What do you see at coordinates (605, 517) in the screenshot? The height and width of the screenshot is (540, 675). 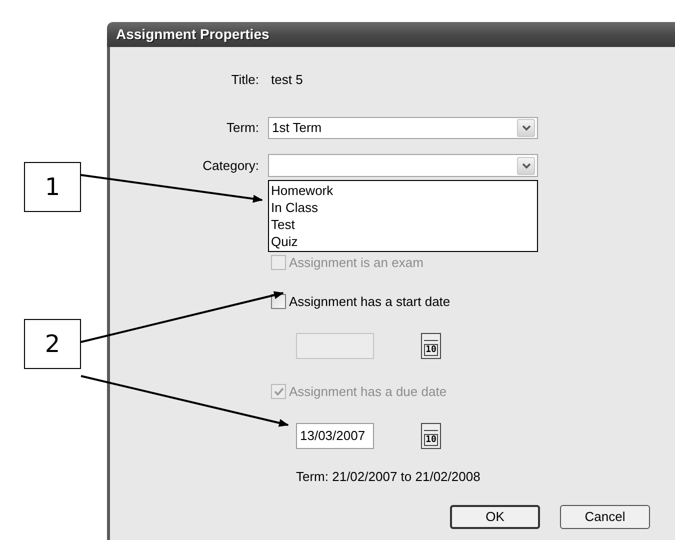 I see `dialog-button: Cancel` at bounding box center [605, 517].